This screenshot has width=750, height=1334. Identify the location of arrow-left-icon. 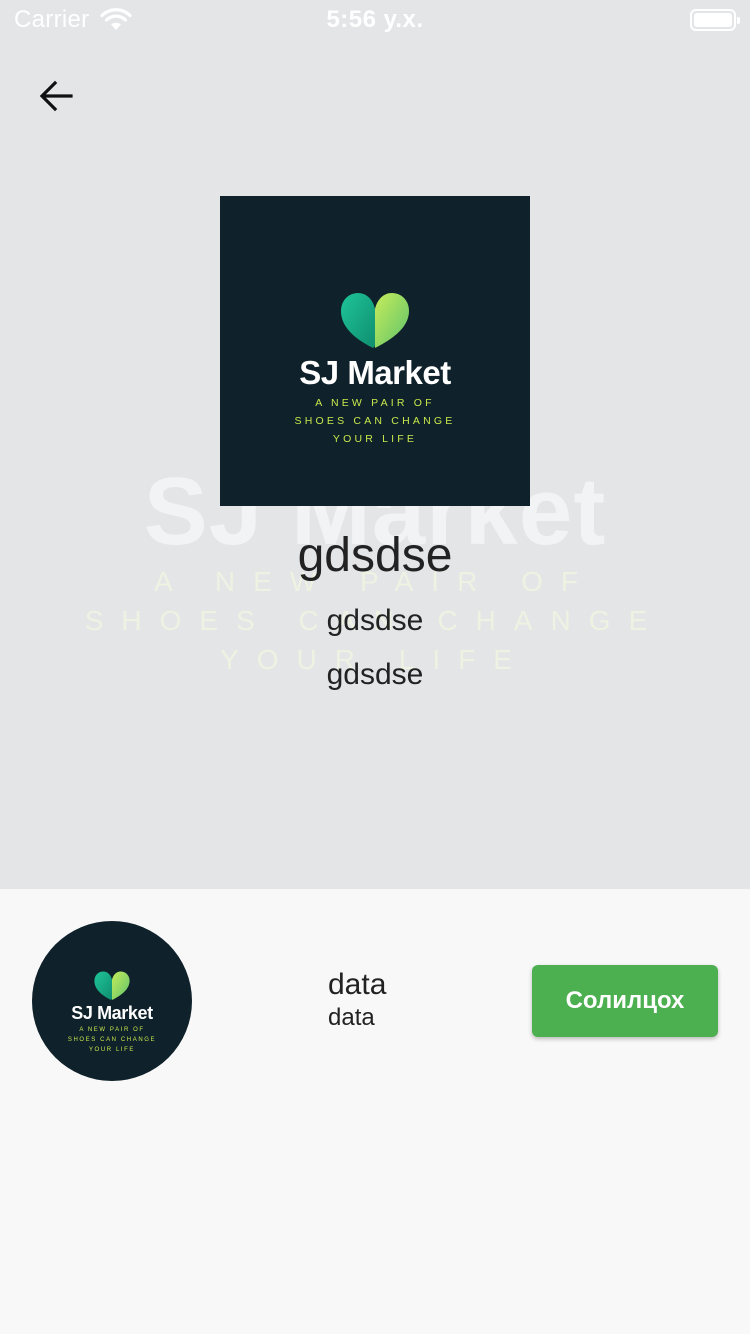
(56, 96).